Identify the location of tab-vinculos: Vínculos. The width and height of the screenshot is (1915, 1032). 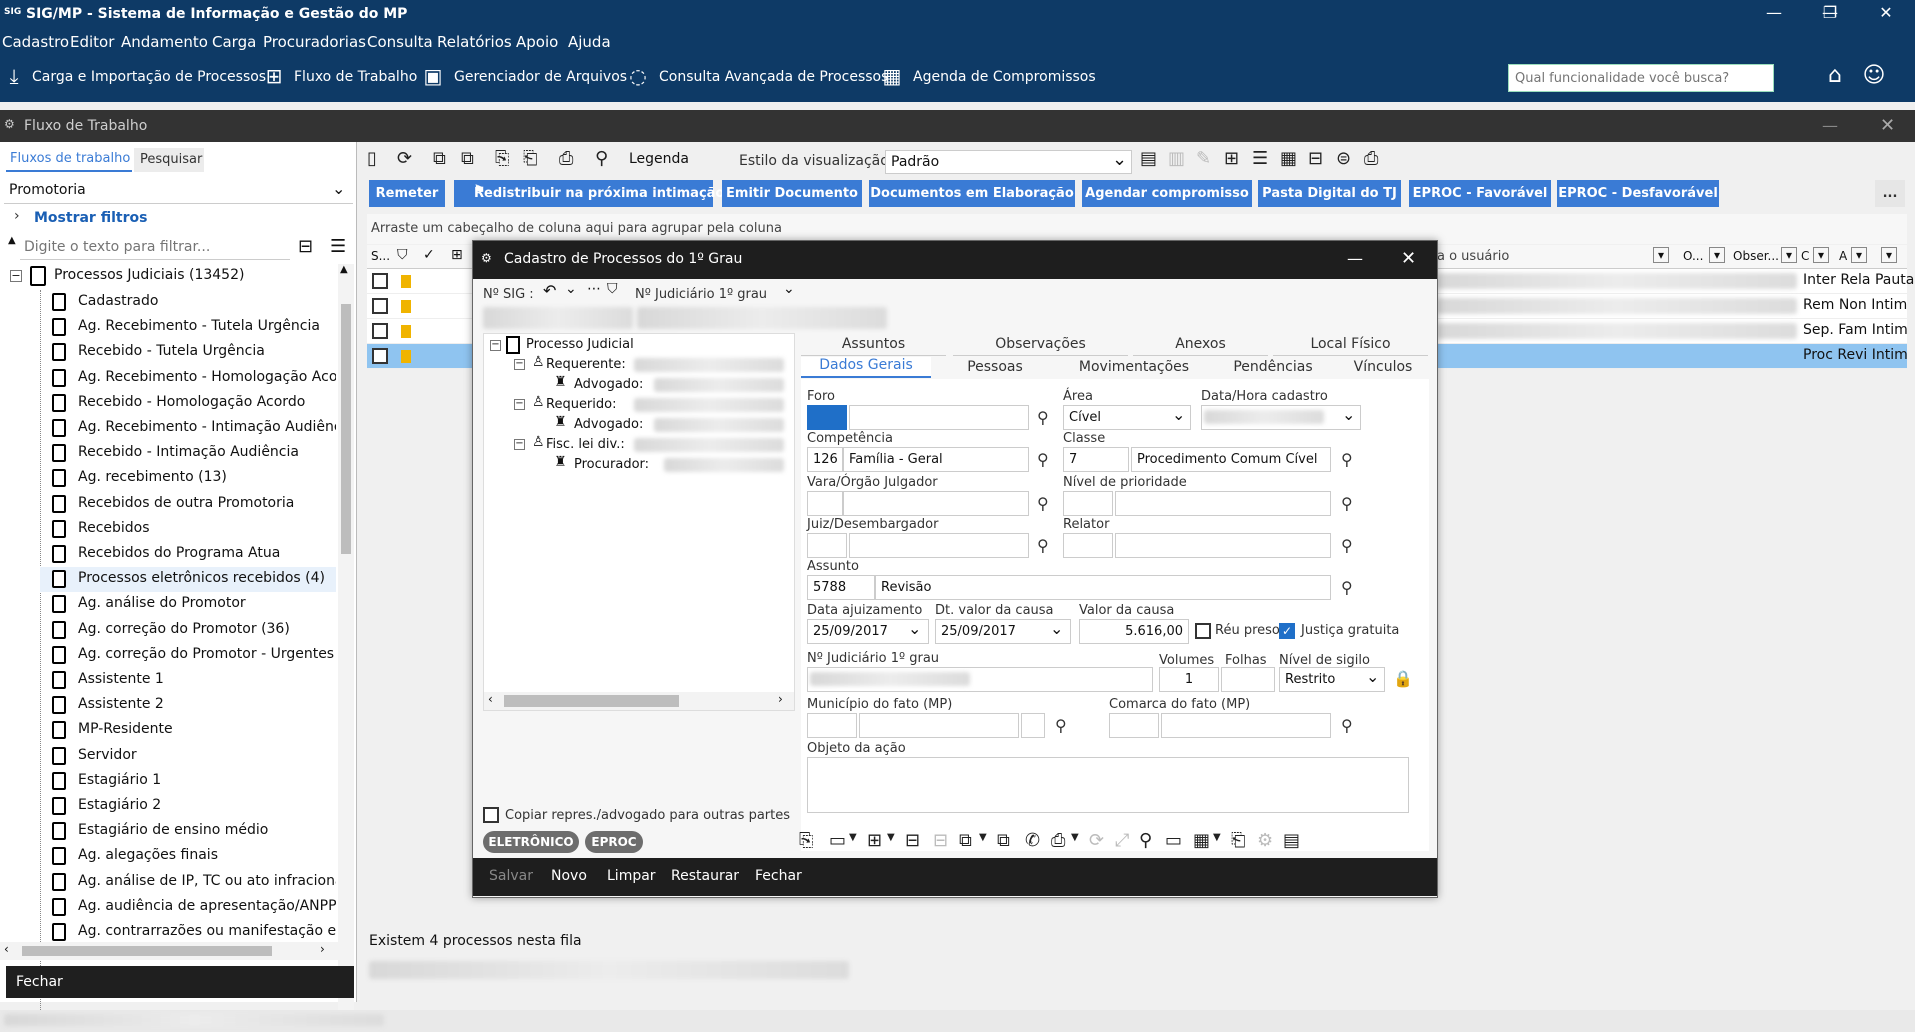
(1383, 369).